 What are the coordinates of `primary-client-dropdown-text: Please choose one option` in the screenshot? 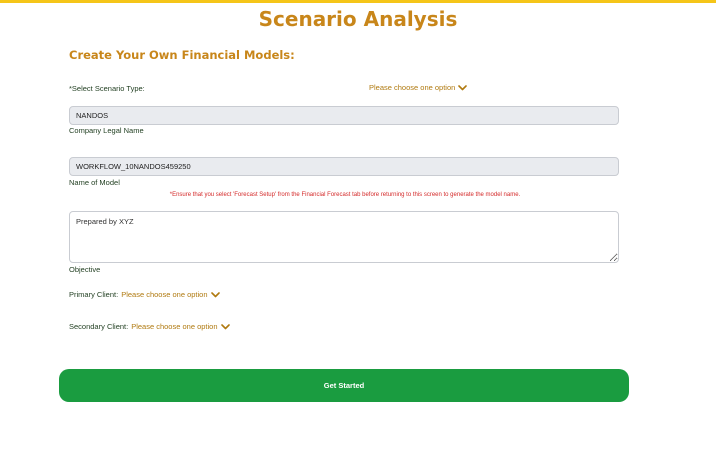 It's located at (164, 294).